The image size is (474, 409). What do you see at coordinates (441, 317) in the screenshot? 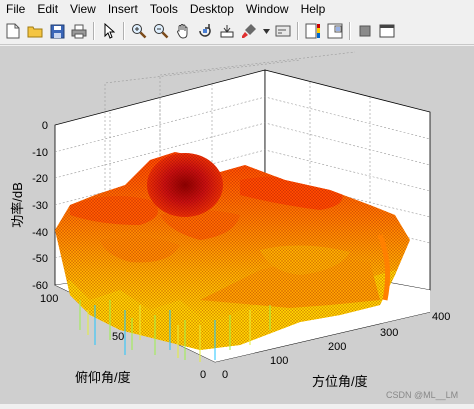
I see `x-tick-label: 400` at bounding box center [441, 317].